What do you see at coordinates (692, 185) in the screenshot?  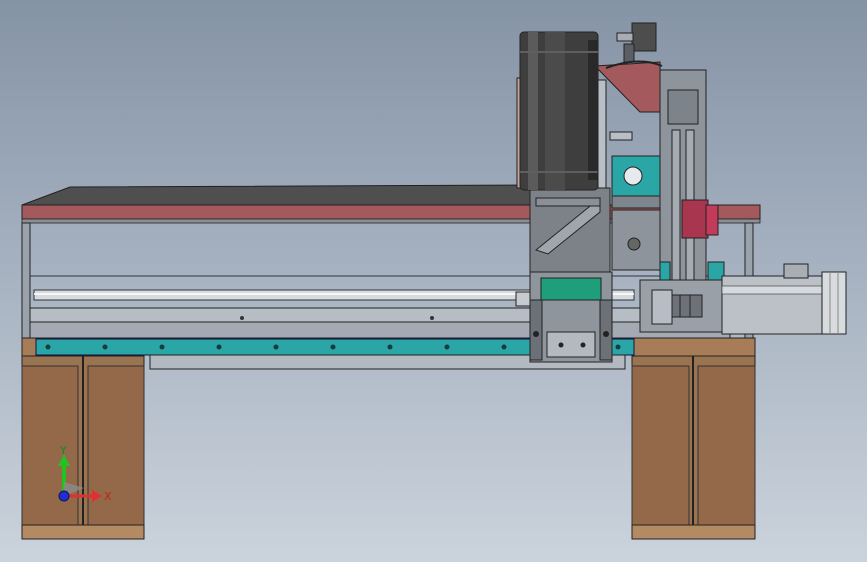 I see `vertical-slide` at bounding box center [692, 185].